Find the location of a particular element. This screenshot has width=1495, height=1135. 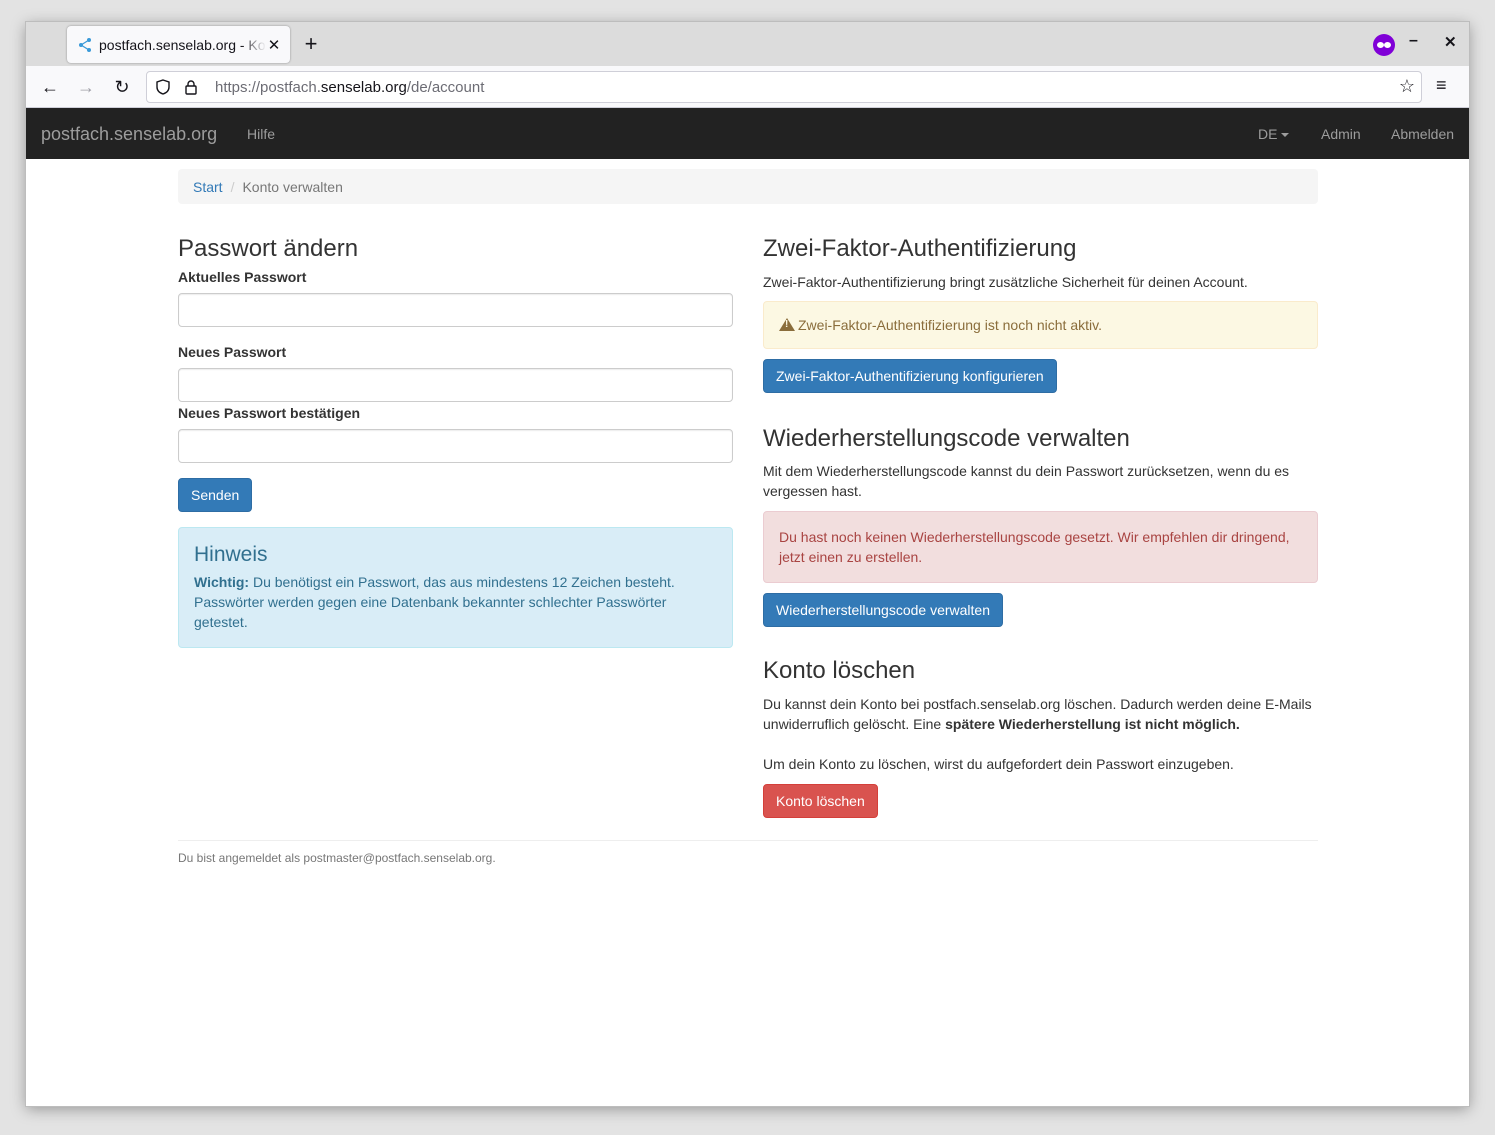

share-favicon-icon is located at coordinates (85, 44).